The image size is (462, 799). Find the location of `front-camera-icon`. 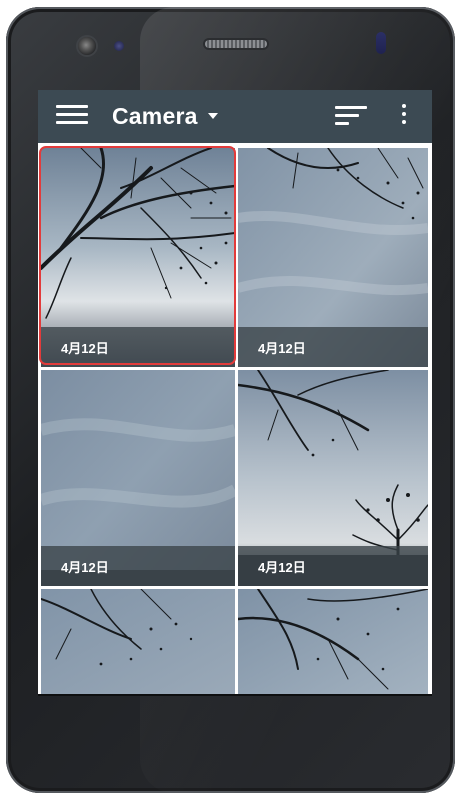

front-camera-icon is located at coordinates (87, 46).